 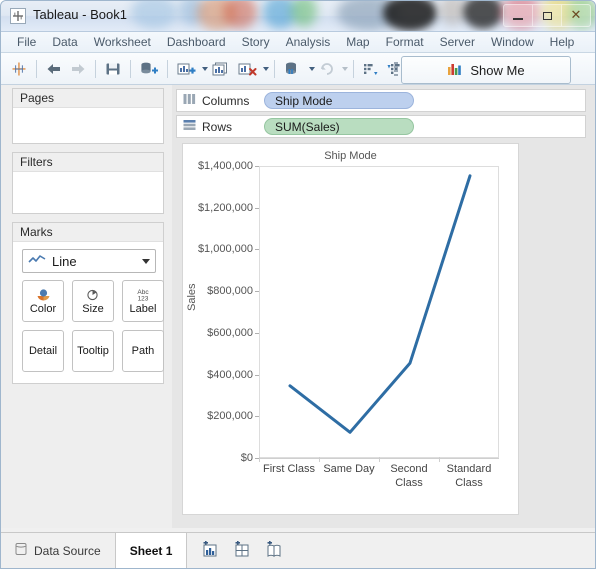 I want to click on y-axis-tick-label: $400,000, so click(x=230, y=374).